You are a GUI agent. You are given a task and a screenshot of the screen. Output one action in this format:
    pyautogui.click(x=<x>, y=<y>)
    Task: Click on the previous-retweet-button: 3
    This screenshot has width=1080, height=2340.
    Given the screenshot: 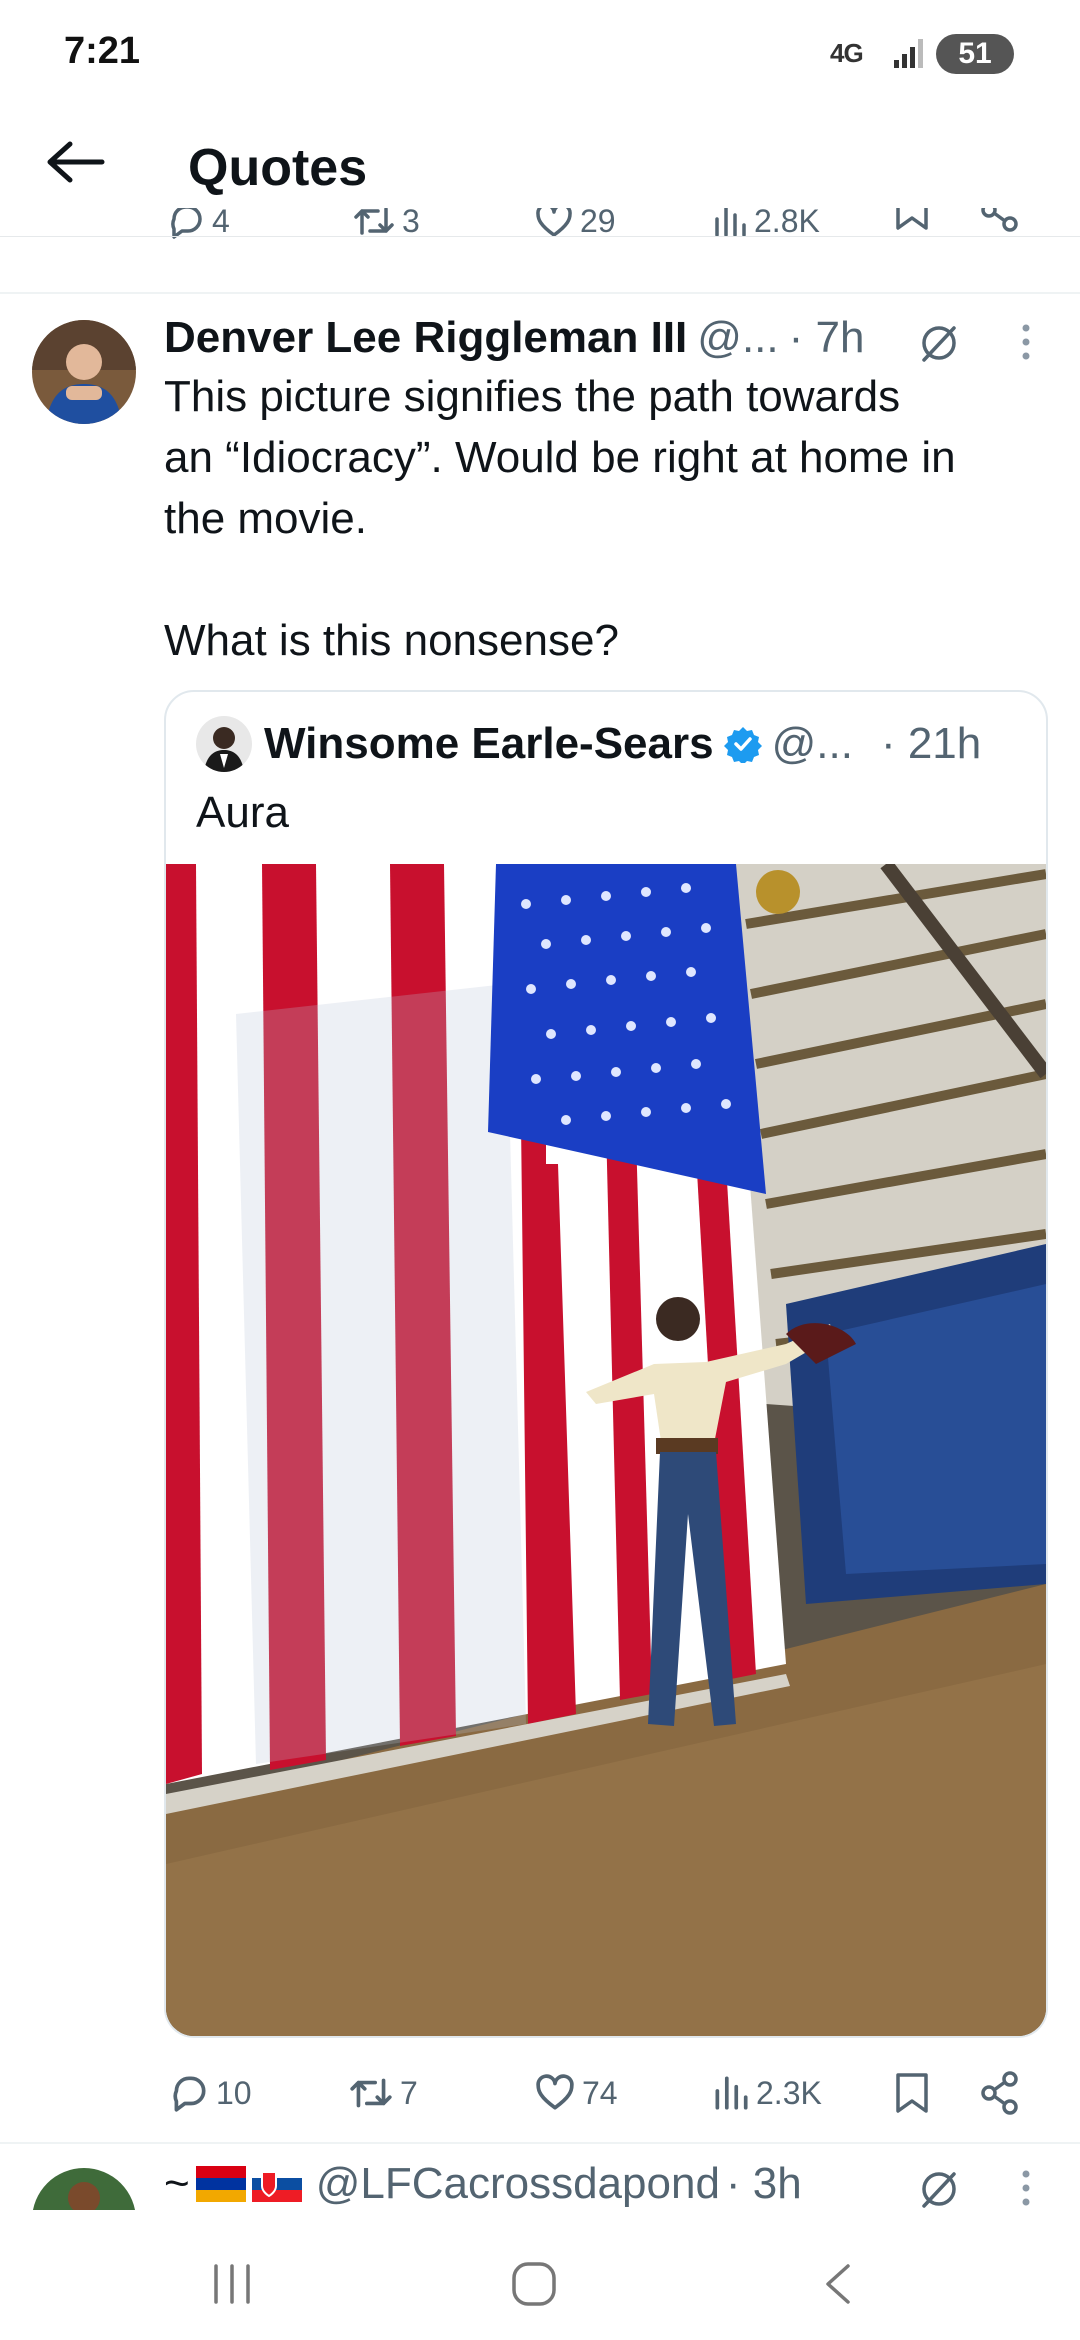 What is the action you would take?
    pyautogui.click(x=386, y=232)
    